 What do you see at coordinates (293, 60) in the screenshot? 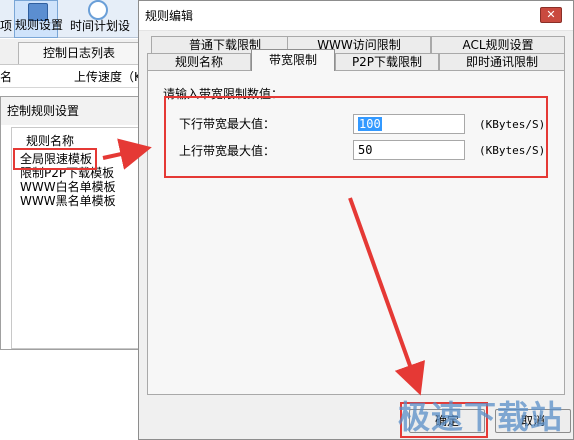
I see `tab-bandwidth-limit: 带宽限制` at bounding box center [293, 60].